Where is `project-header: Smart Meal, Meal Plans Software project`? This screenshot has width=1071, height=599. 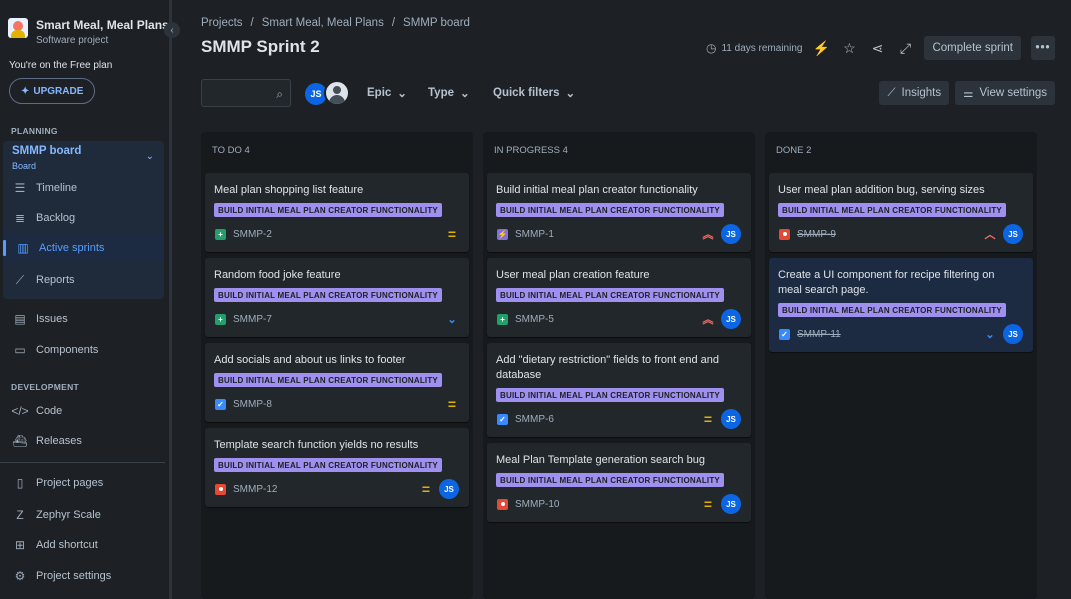 project-header: Smart Meal, Meal Plans Software project is located at coordinates (88, 32).